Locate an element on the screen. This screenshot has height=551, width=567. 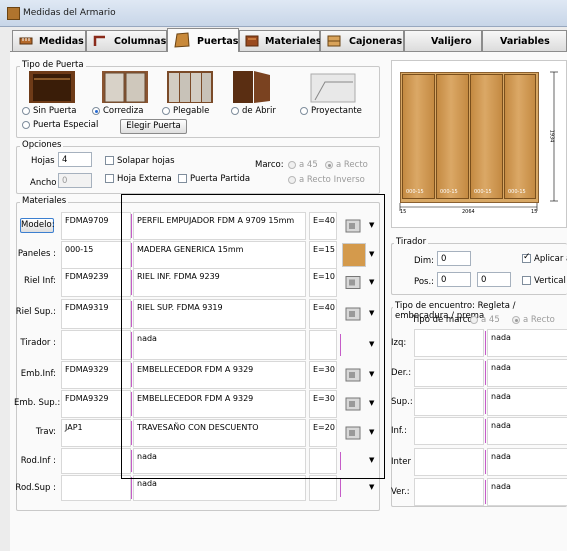
height-dimension: 1934 is located at coordinates (551, 136).